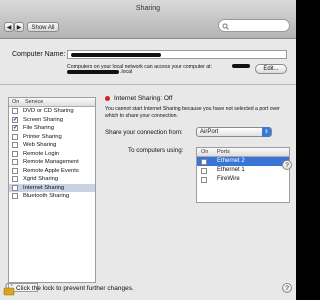 Image resolution: width=320 pixels, height=300 pixels. I want to click on service-row: ✓ File Sharing, so click(52, 128).